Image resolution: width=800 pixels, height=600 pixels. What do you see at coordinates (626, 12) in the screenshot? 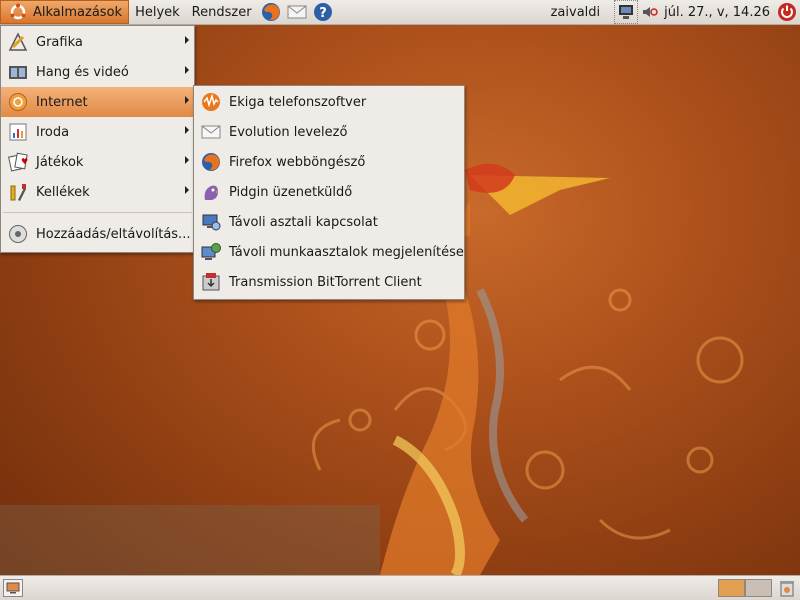
I see `network-monitor-icon` at bounding box center [626, 12].